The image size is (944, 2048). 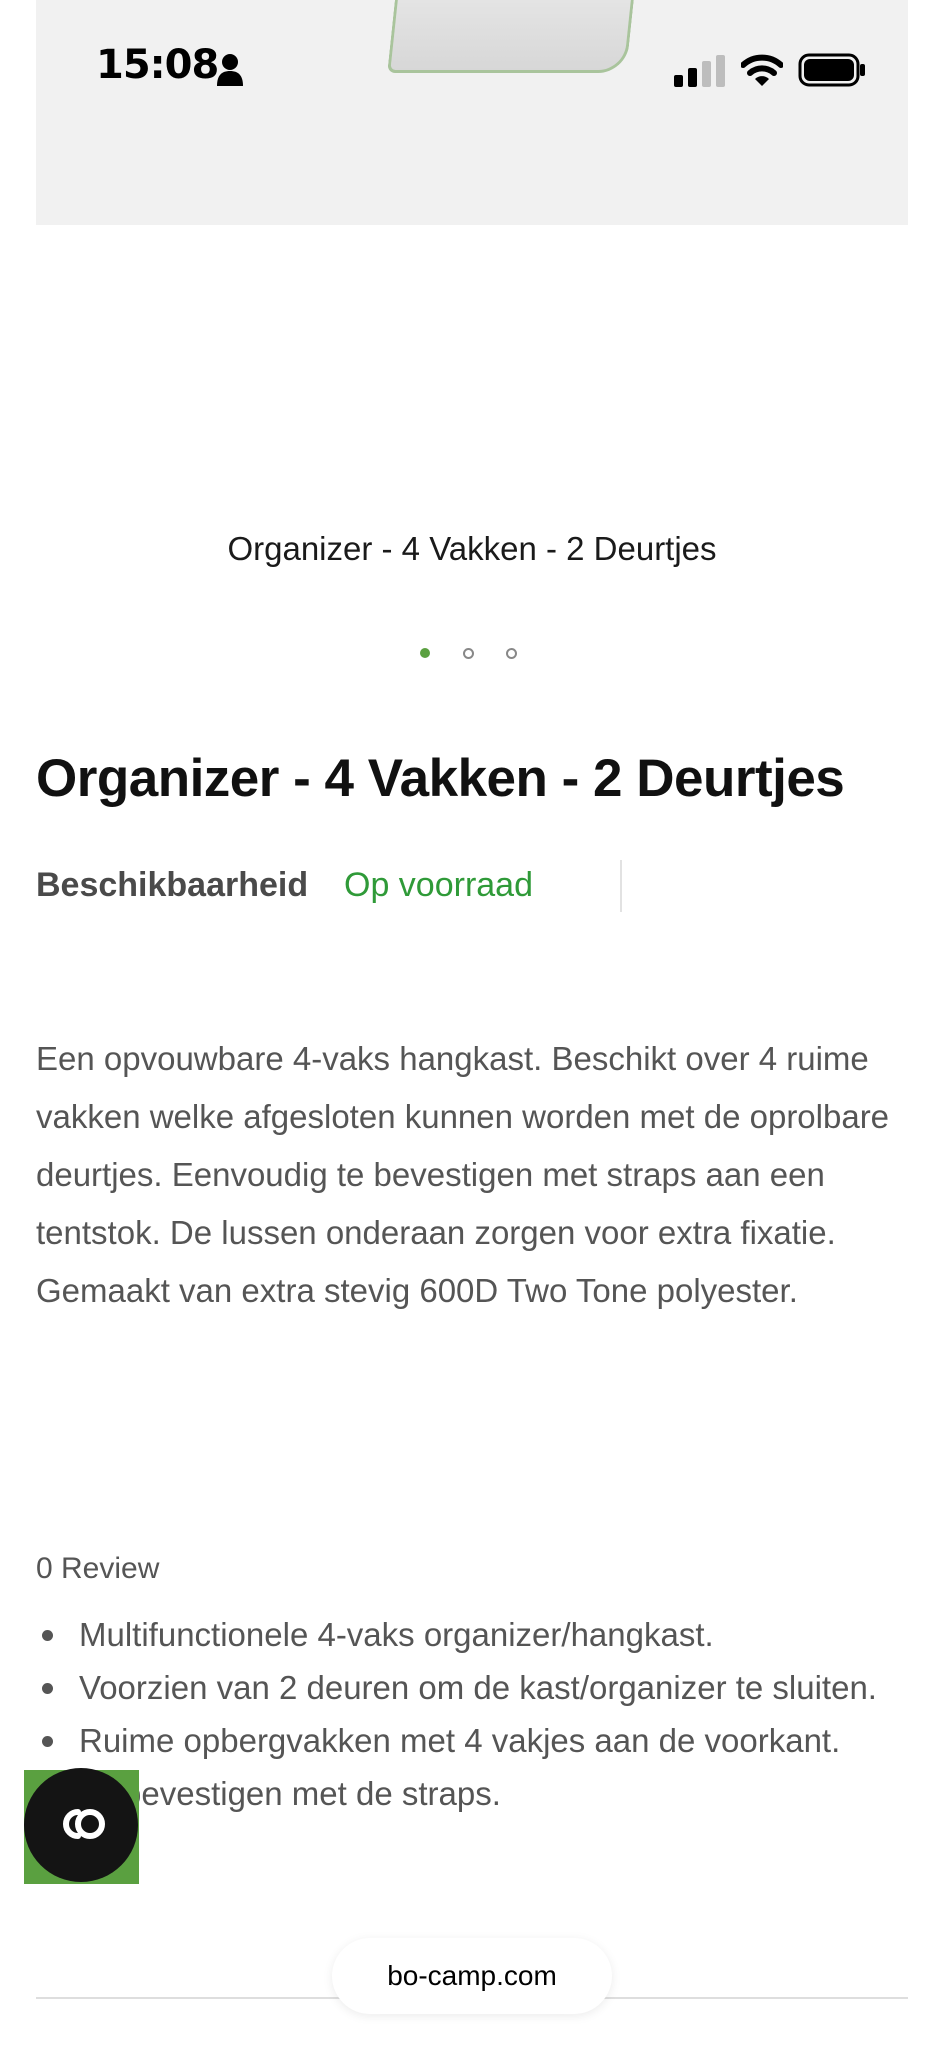 What do you see at coordinates (475, 655) in the screenshot?
I see `gallery-pagination` at bounding box center [475, 655].